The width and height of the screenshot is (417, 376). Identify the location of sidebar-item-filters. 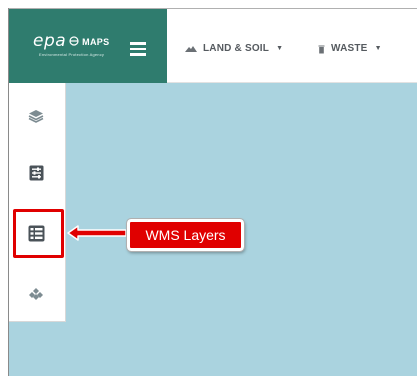
(36, 173).